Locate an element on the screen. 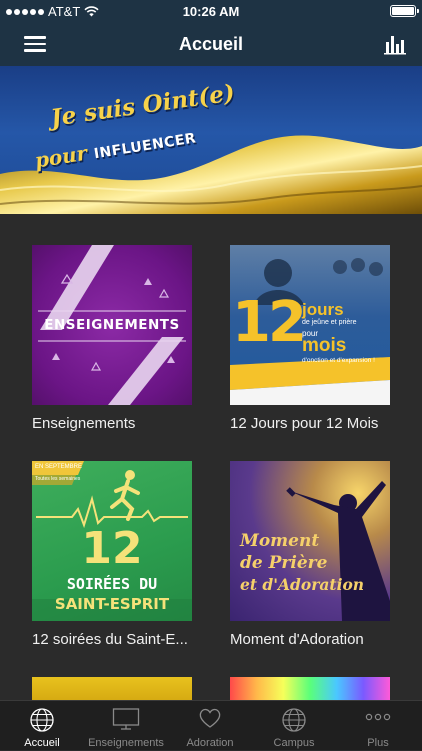 The width and height of the screenshot is (422, 751). tab-enseignements: Enseignements is located at coordinates (126, 726).